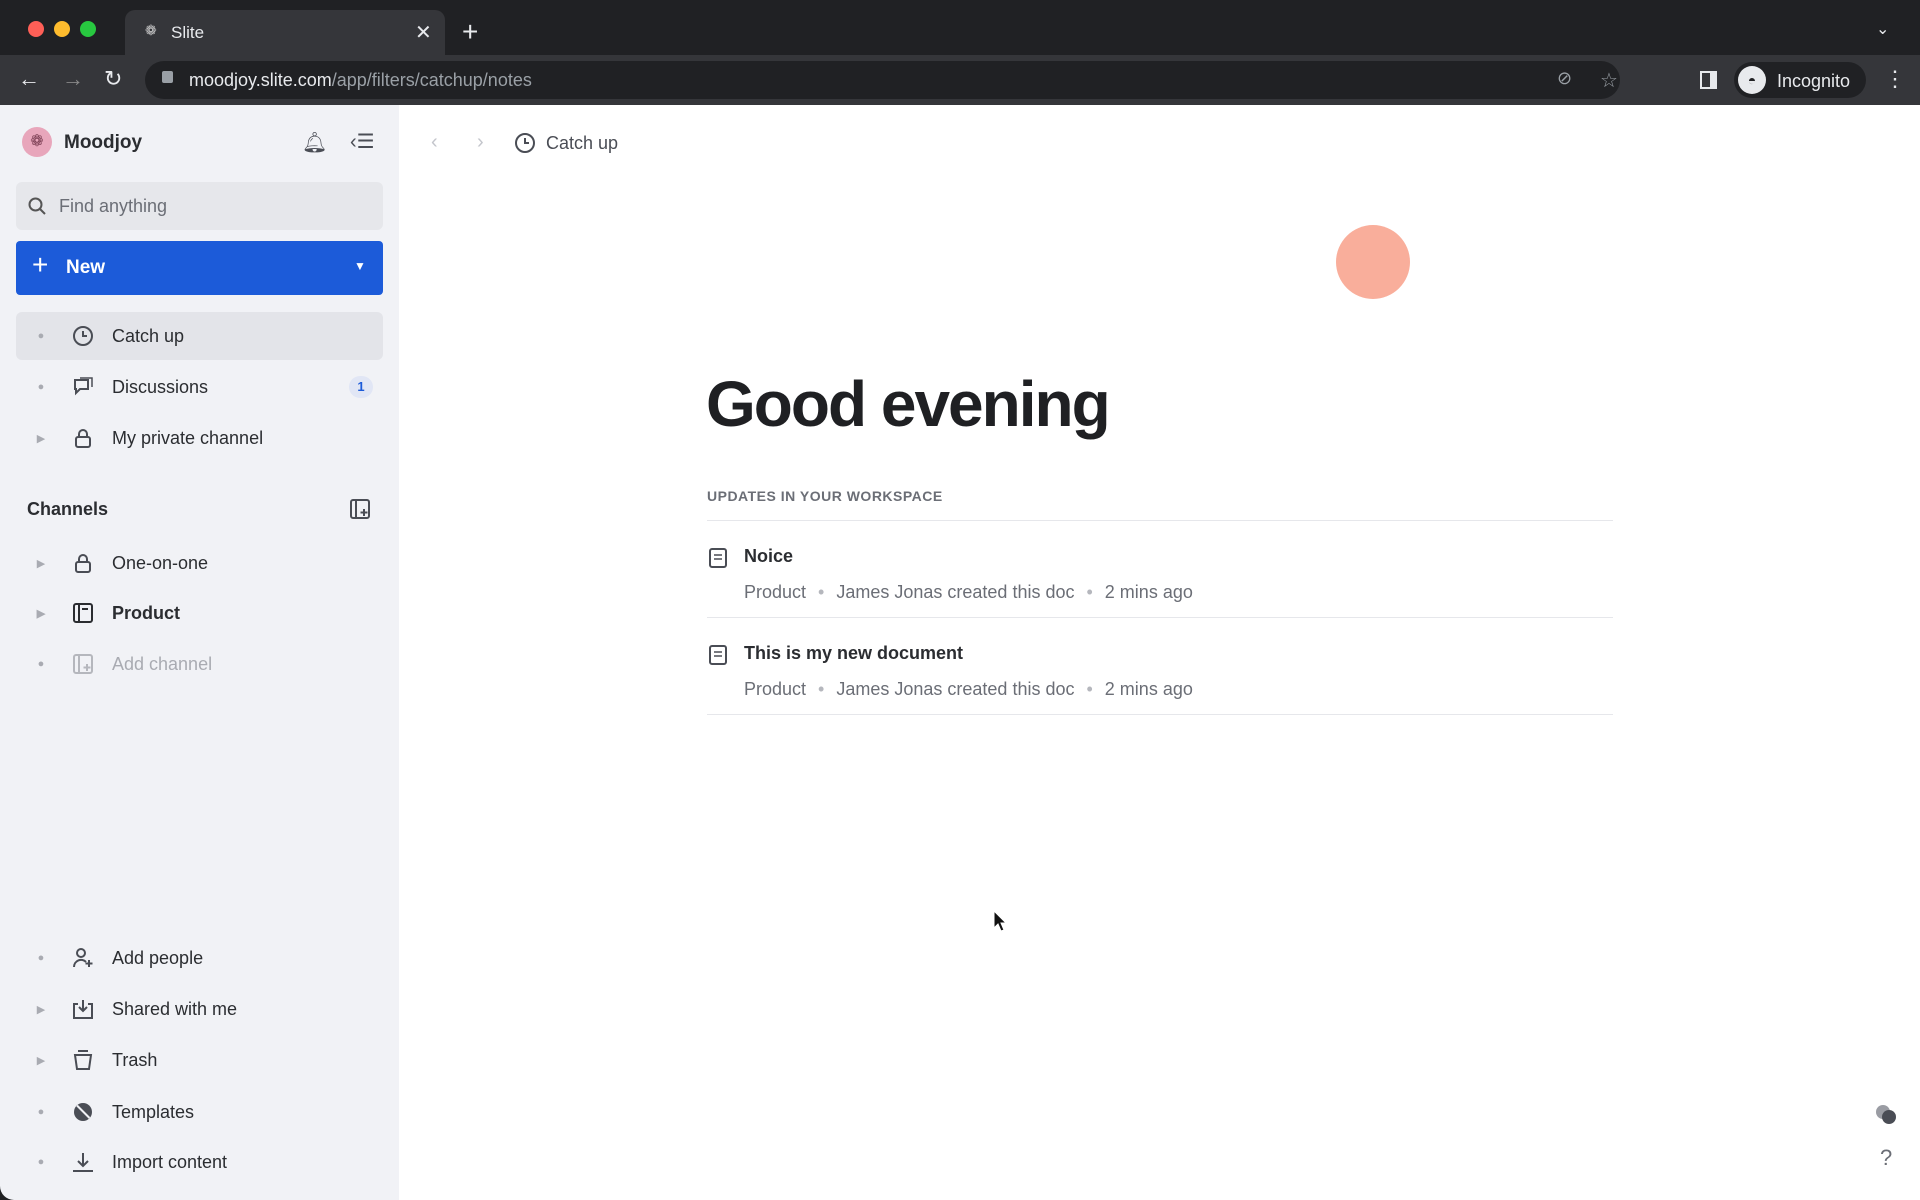 The height and width of the screenshot is (1200, 1920). What do you see at coordinates (62, 29) in the screenshot?
I see `minimize-window-button` at bounding box center [62, 29].